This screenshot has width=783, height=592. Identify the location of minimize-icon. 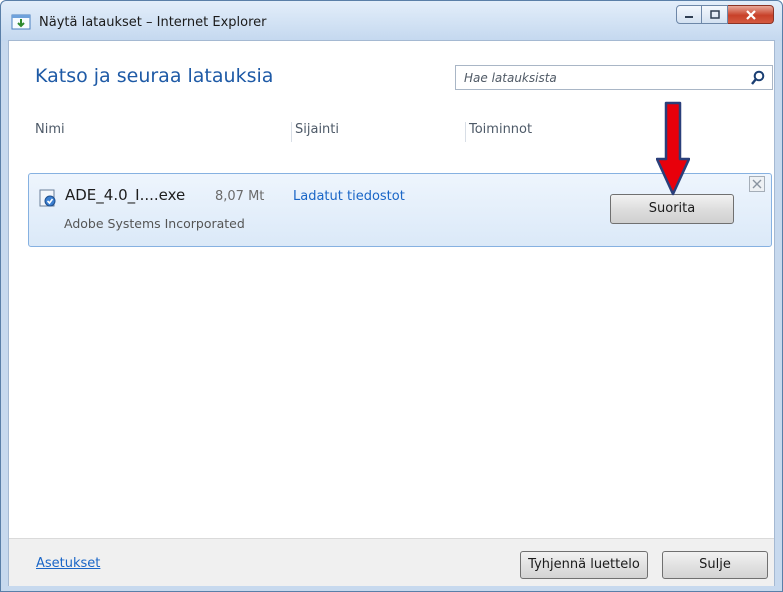
(689, 16).